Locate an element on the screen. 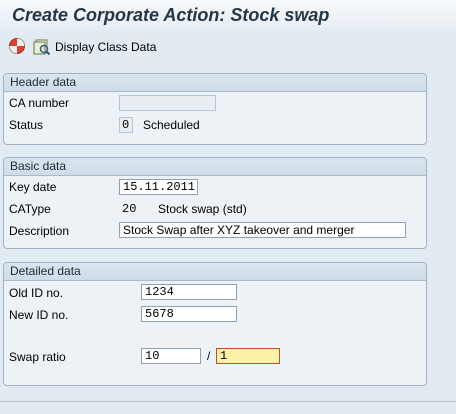 This screenshot has height=414, width=456. key-date-label: Key date is located at coordinates (33, 187).